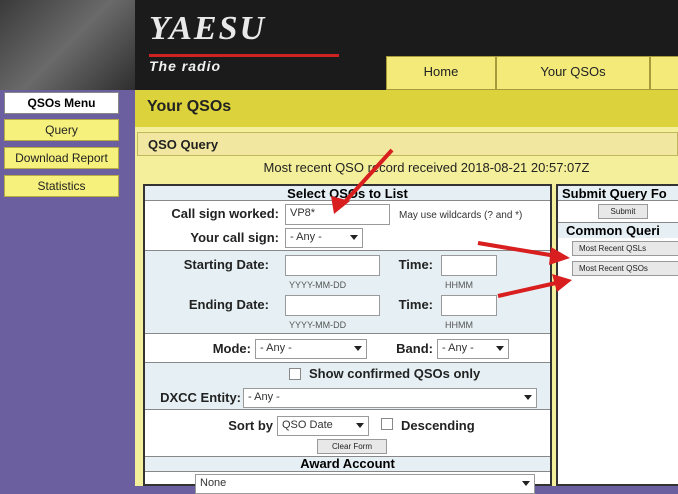 This screenshot has height=494, width=678. I want to click on page-title-bar: Your QSOs, so click(406, 110).